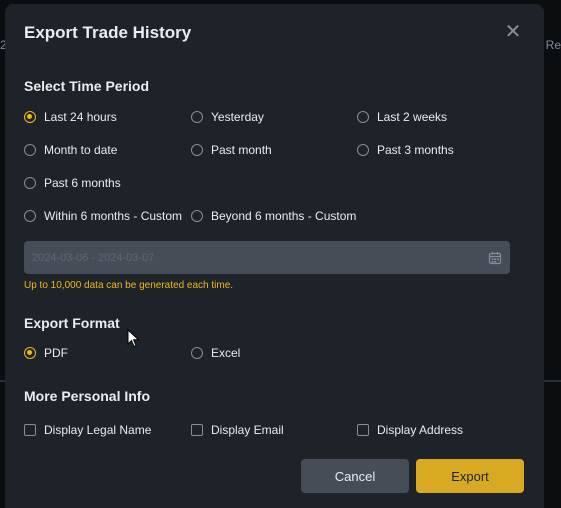  I want to click on date-range-input, so click(267, 257).